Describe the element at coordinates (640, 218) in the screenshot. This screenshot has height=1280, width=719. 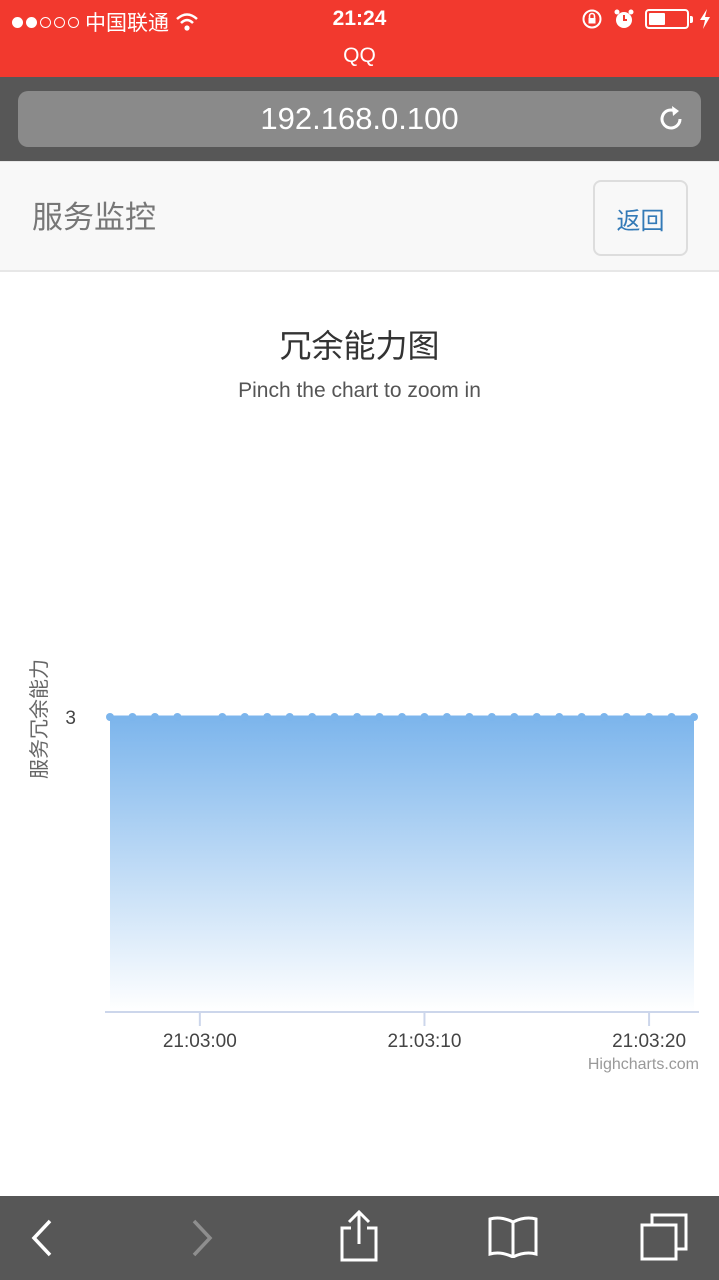
I see `back-button: 返回` at that location.